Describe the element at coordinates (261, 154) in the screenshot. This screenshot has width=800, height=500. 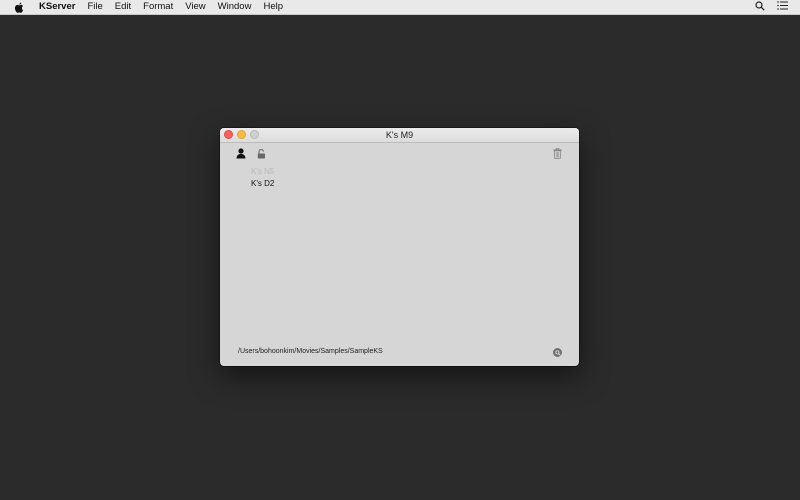
I see `lock-open-icon` at that location.